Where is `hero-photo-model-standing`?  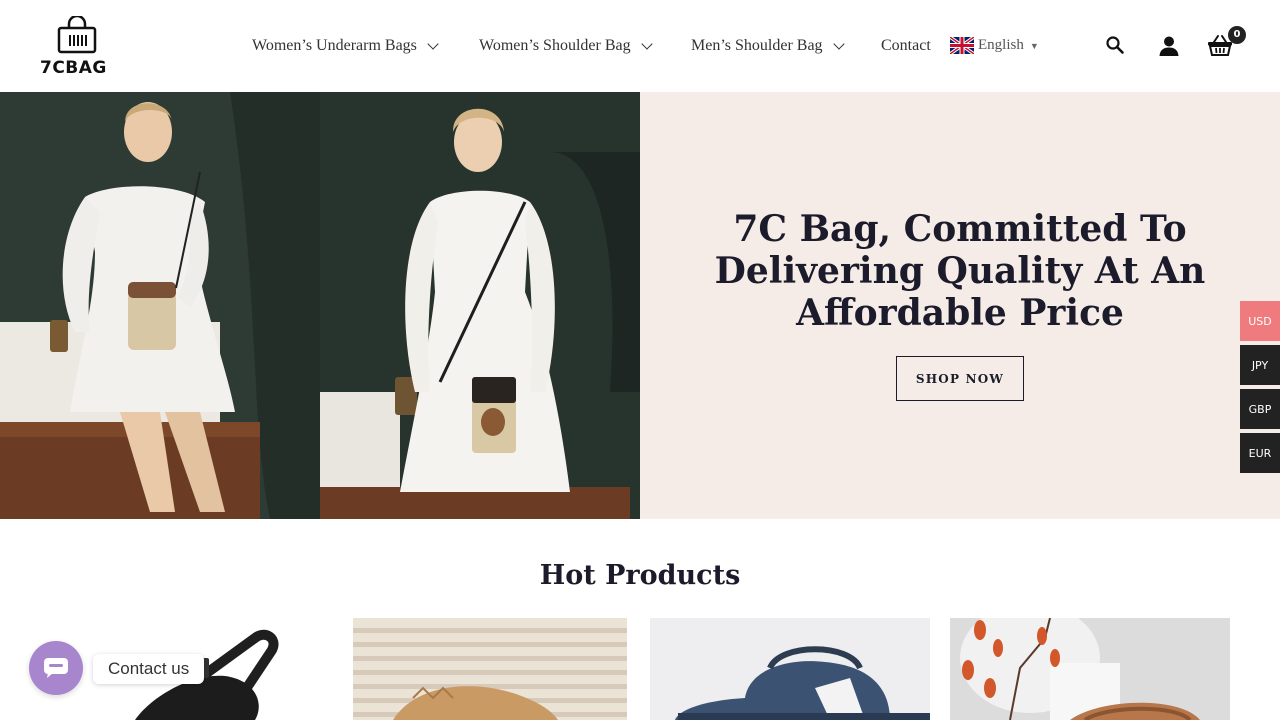 hero-photo-model-standing is located at coordinates (480, 305).